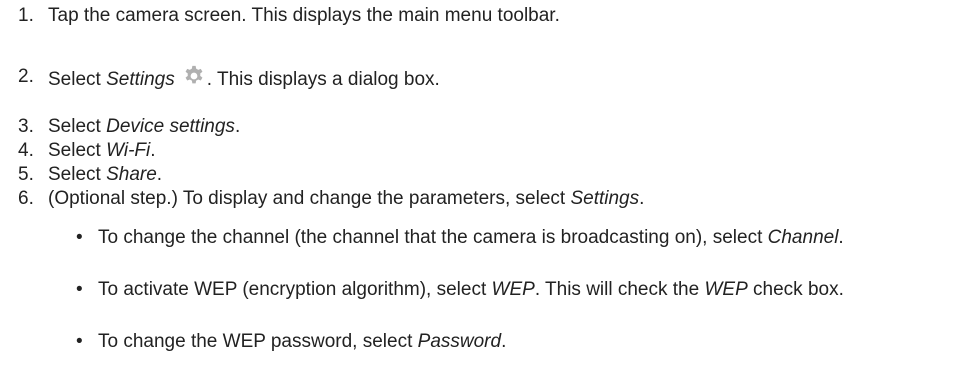 This screenshot has width=971, height=387. What do you see at coordinates (795, 289) in the screenshot?
I see `bullet-text-post: check box.` at bounding box center [795, 289].